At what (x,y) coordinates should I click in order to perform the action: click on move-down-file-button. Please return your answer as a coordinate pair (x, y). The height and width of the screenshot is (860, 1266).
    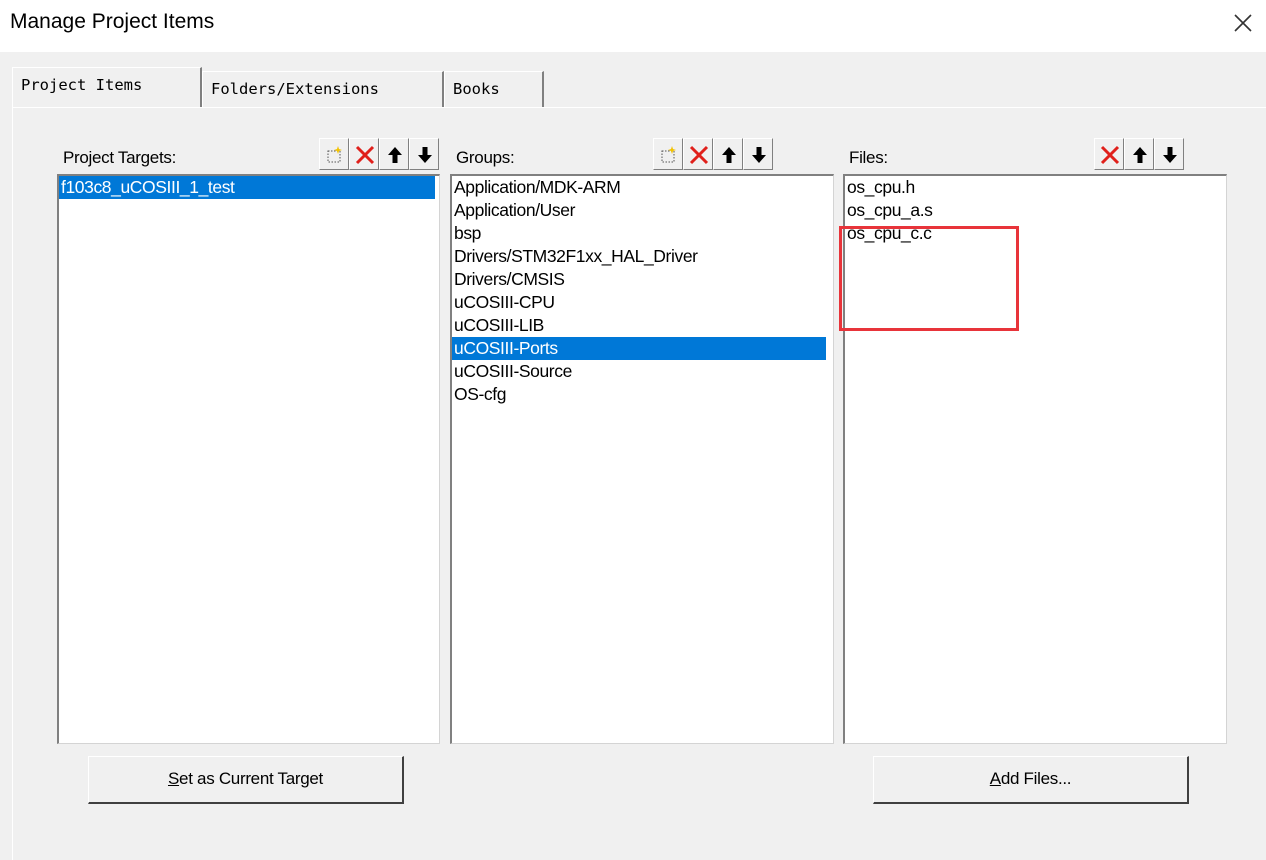
    Looking at the image, I should click on (1169, 154).